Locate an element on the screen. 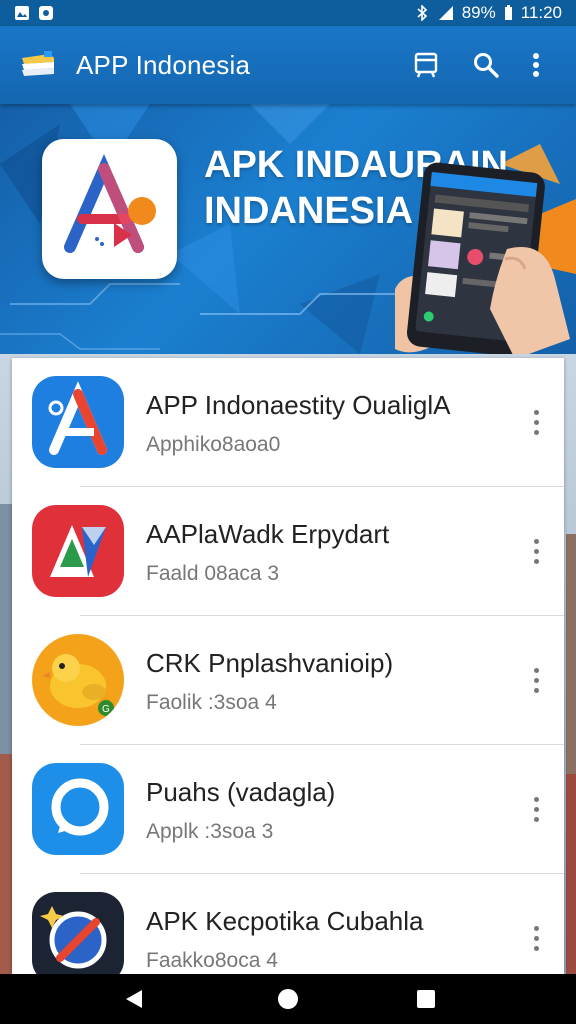 Image resolution: width=576 pixels, height=1024 pixels. list-item: APK Kecpotika Cubahla Faakko8oca 4 is located at coordinates (288, 924).